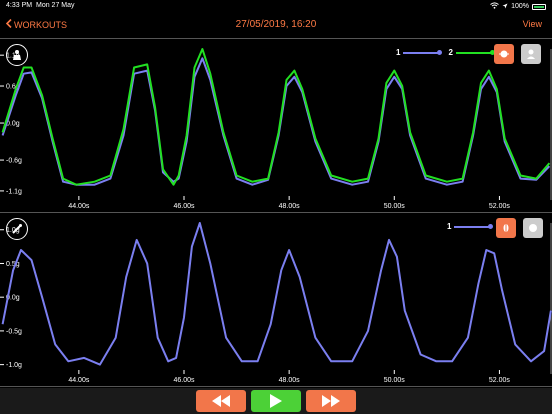  Describe the element at coordinates (505, 7) in the screenshot. I see `location-icon` at that location.